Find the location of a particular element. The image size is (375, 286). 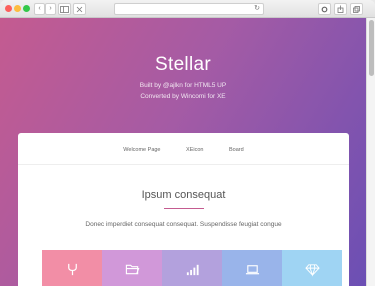

browser-toolbar: ‹ › ↻ is located at coordinates (187, 9).